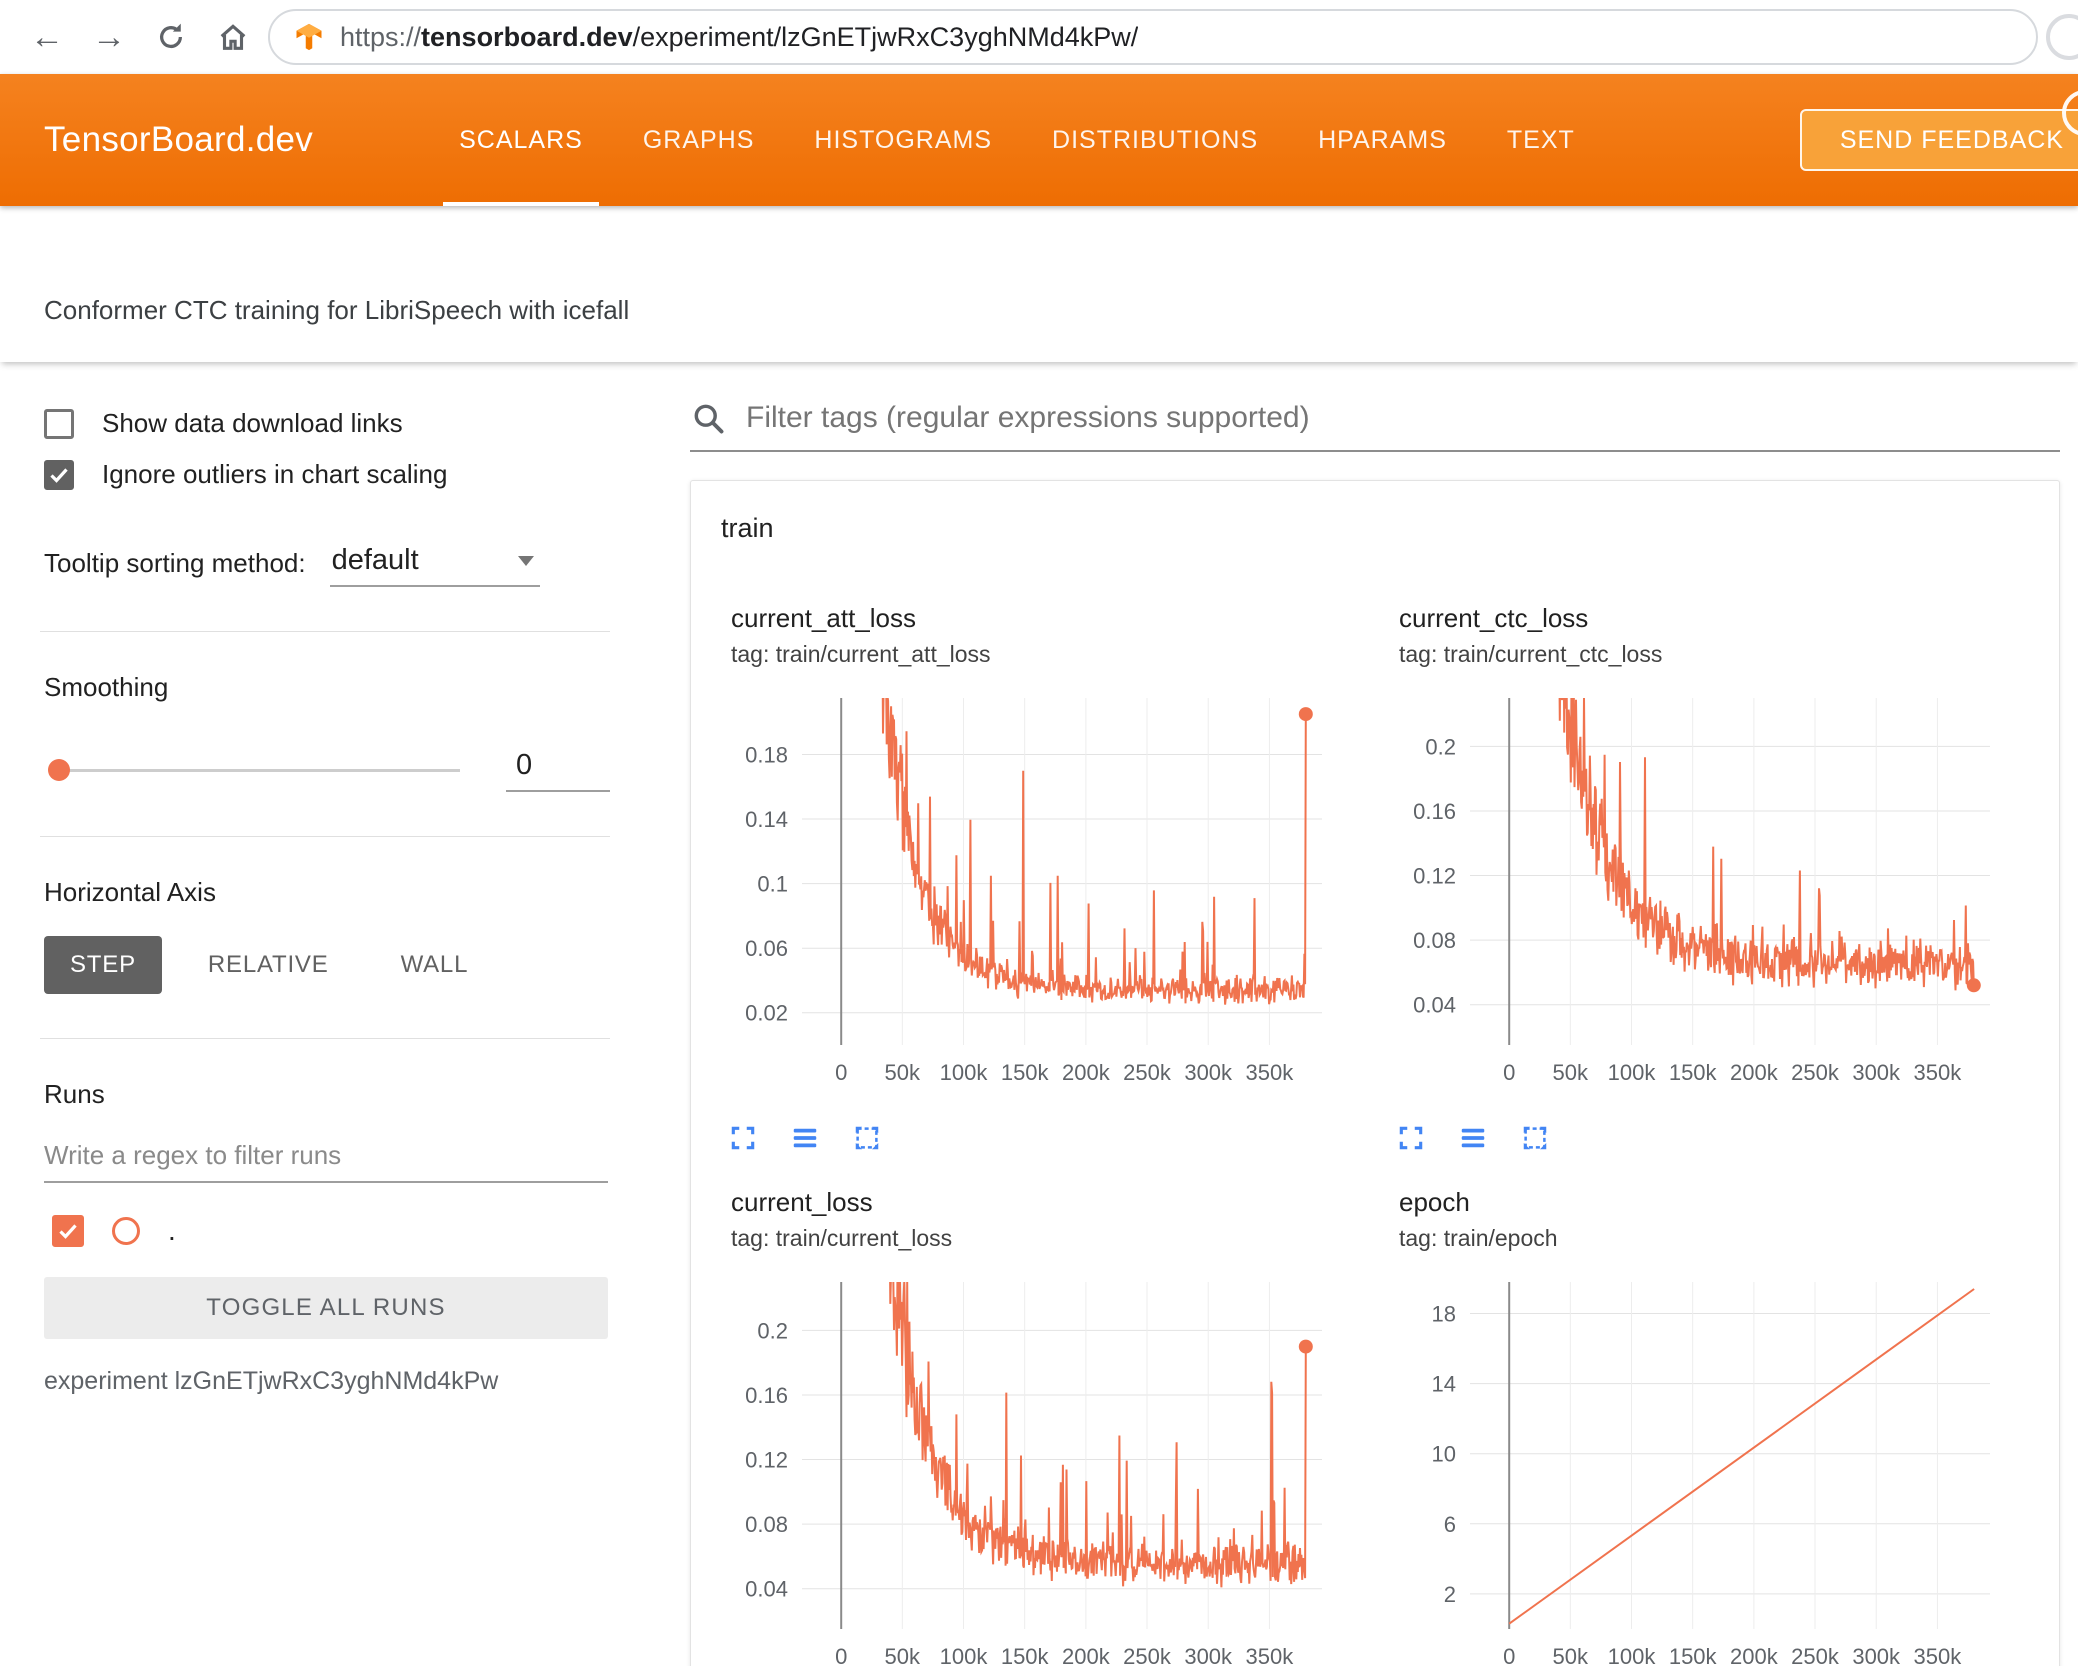  I want to click on show-download-links-label: Show data download links, so click(252, 423).